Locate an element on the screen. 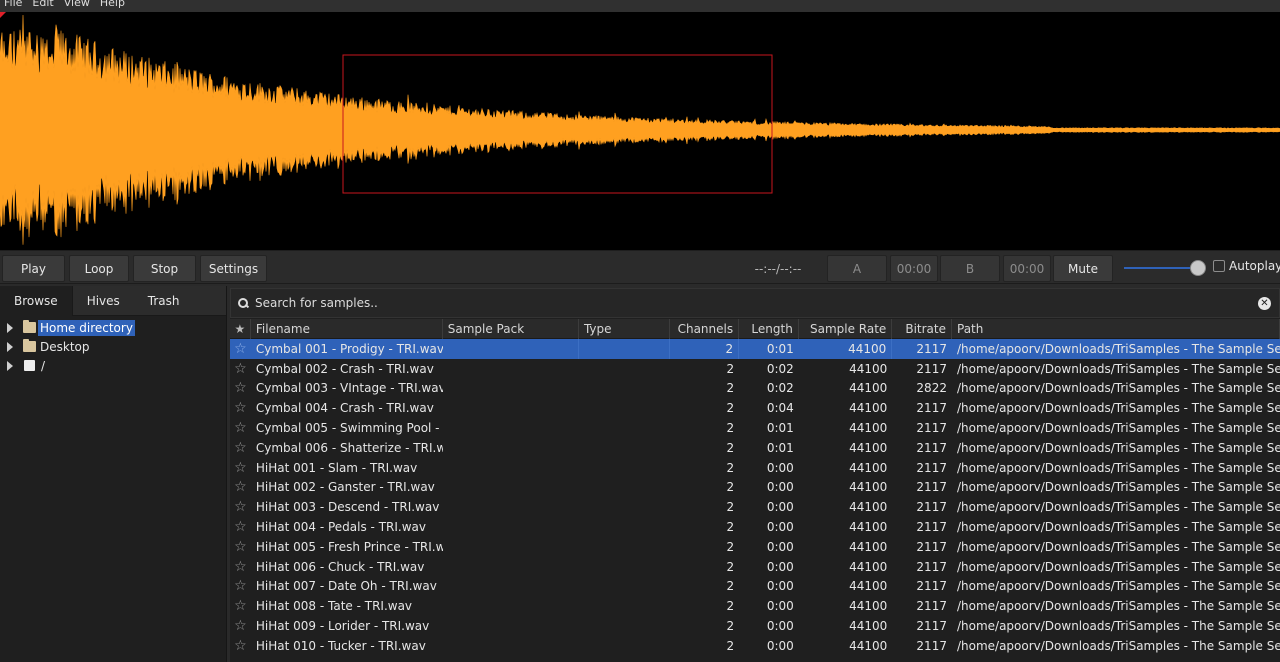 The width and height of the screenshot is (1280, 662). settings-button: Settings is located at coordinates (233, 268).